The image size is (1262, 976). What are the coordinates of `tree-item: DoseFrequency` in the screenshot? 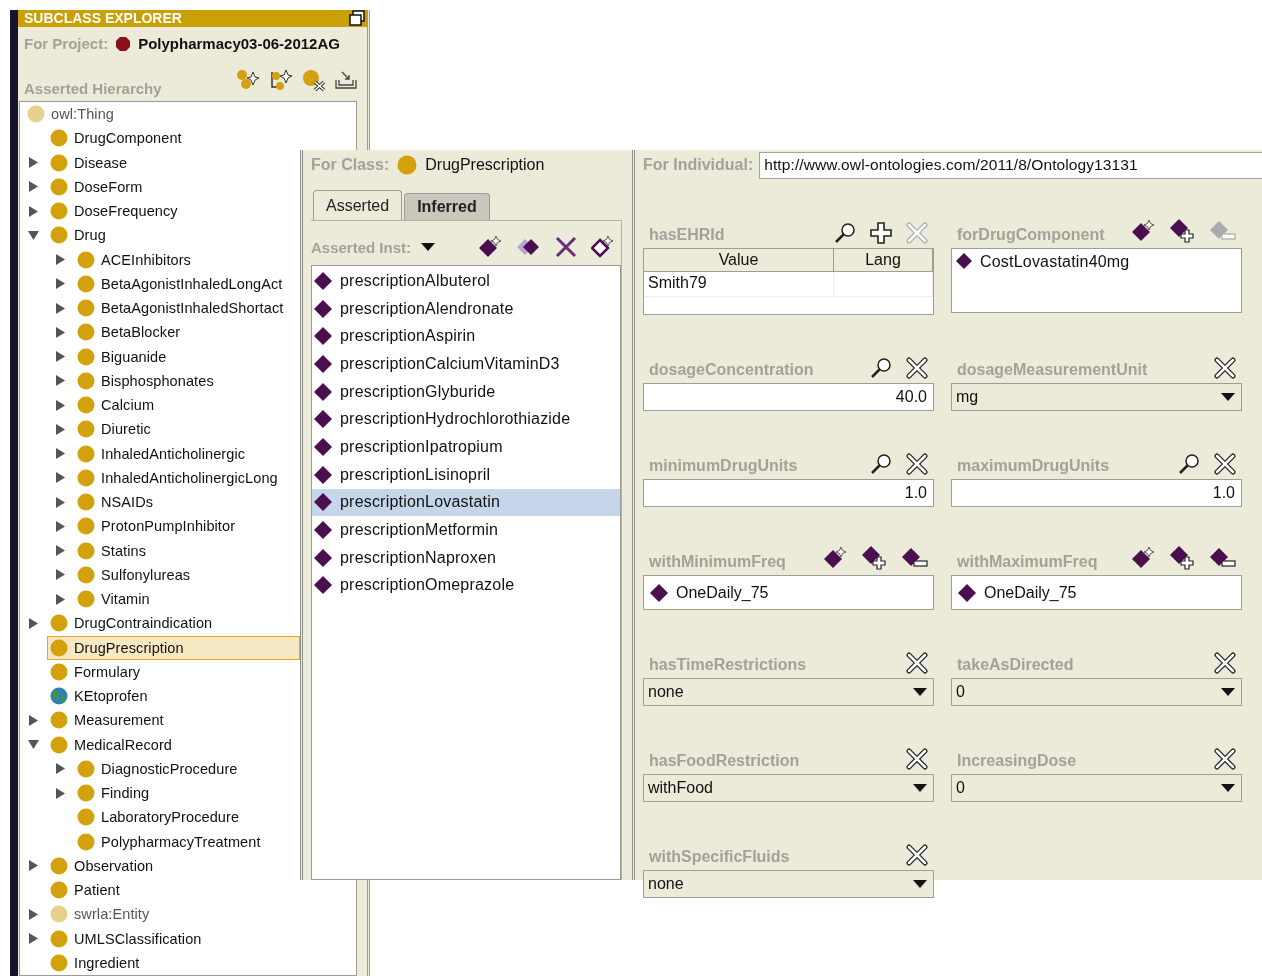 It's located at (114, 211).